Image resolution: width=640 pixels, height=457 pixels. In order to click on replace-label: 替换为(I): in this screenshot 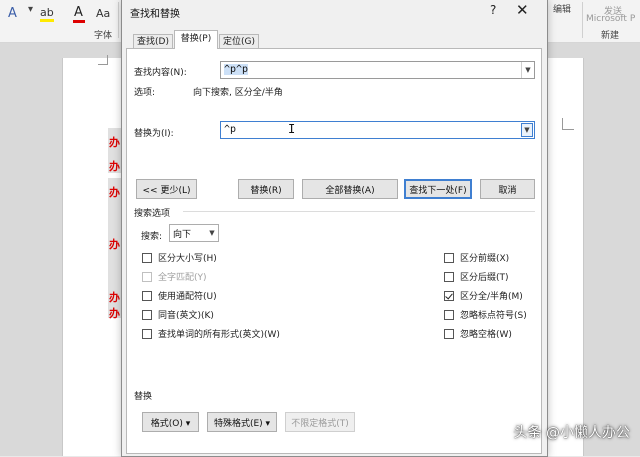, I will do `click(154, 134)`.